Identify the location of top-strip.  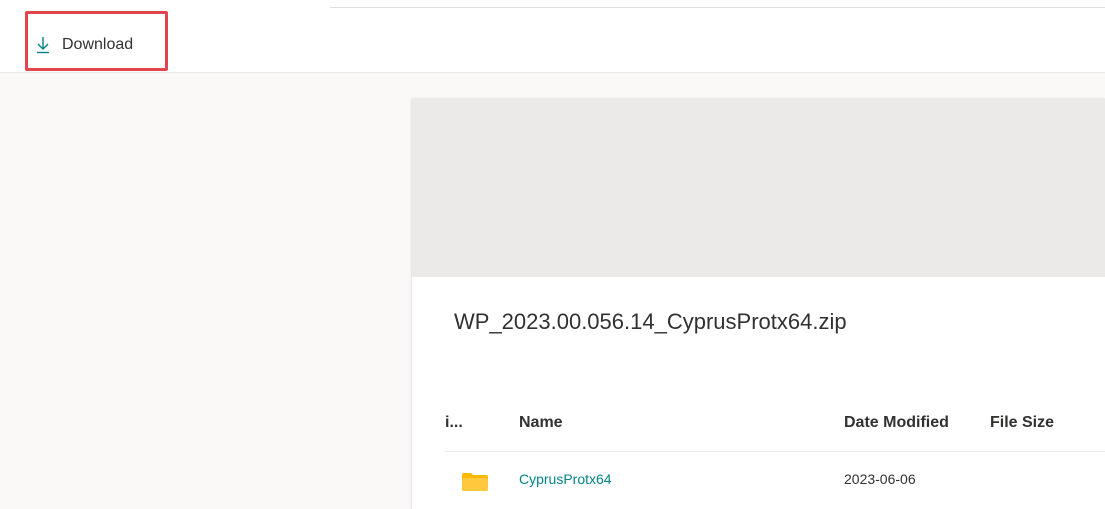
(552, 4).